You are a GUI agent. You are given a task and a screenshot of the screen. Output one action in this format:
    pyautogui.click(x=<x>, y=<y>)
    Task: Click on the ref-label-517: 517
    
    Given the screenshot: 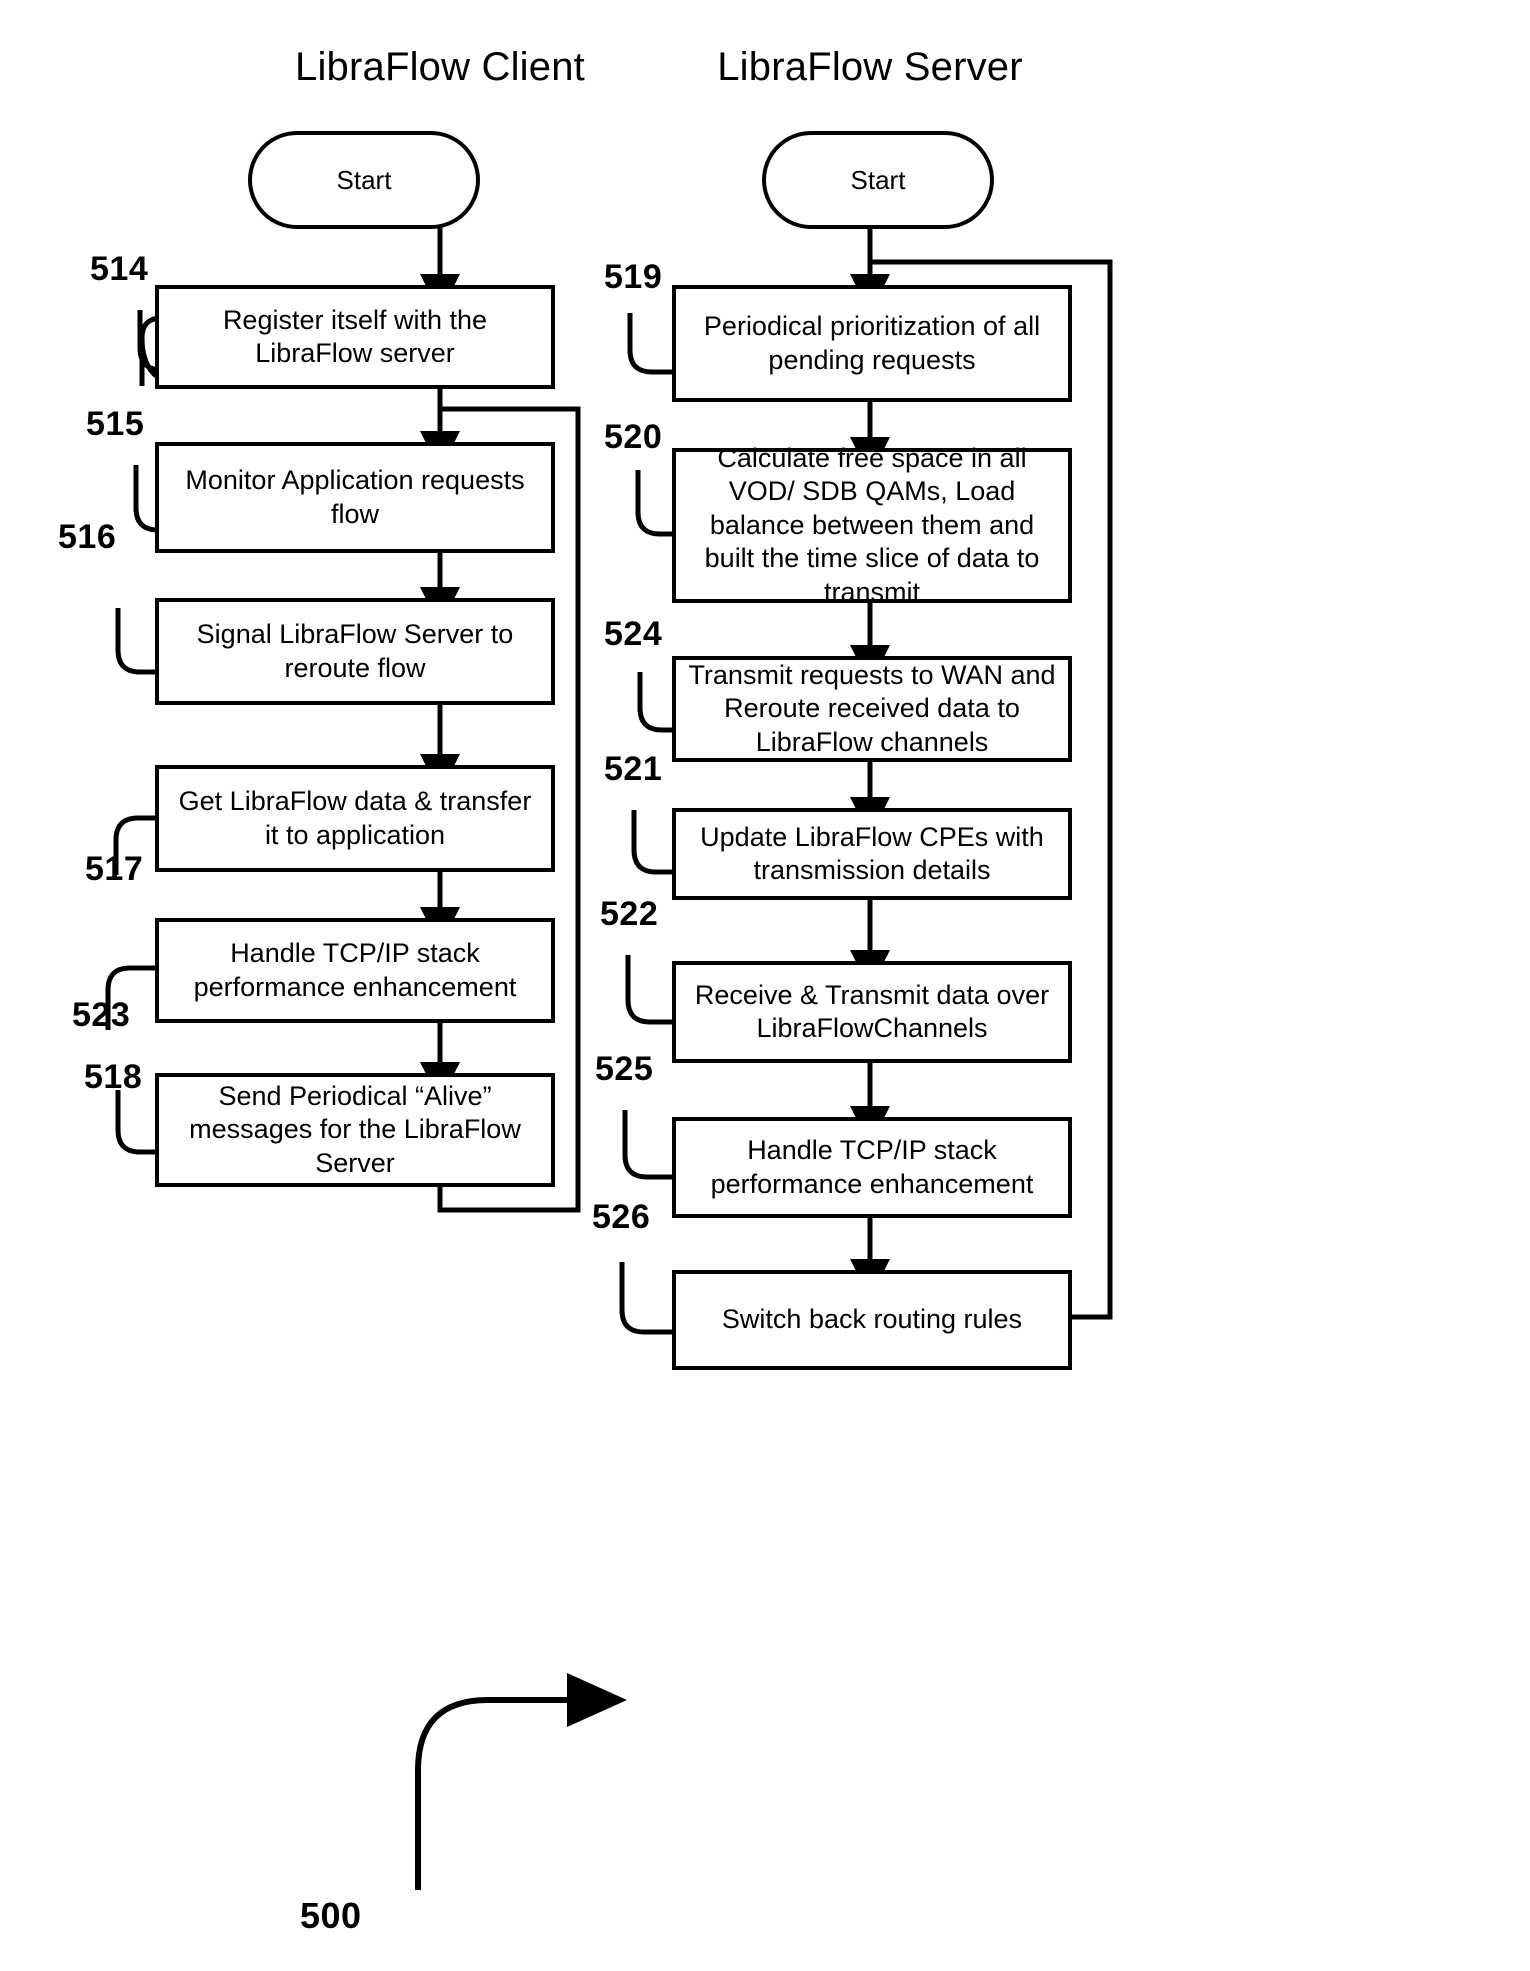 What is the action you would take?
    pyautogui.click(x=114, y=869)
    